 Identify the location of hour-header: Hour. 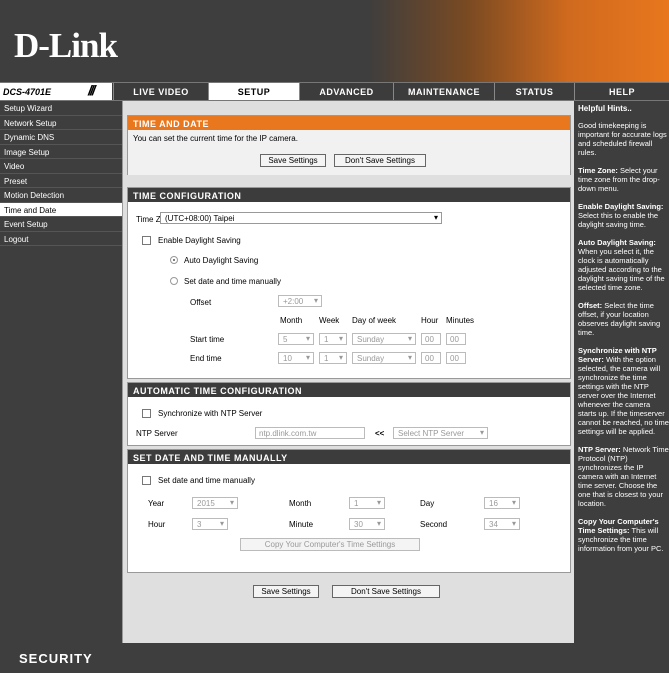
(430, 320).